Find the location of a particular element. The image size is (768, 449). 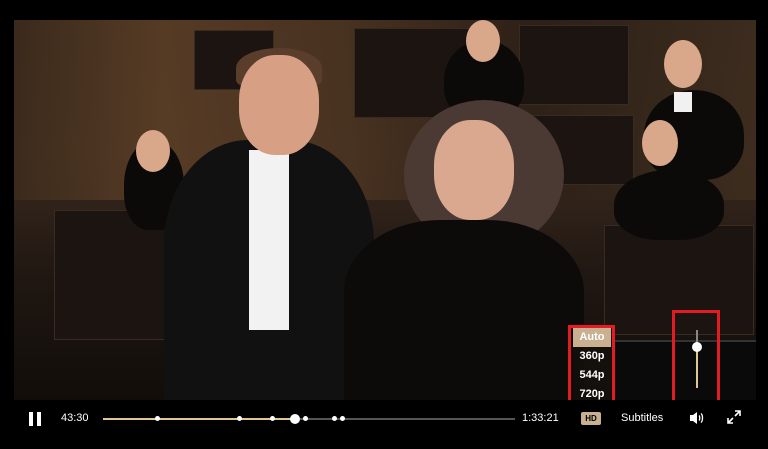

progress-bar is located at coordinates (309, 419).